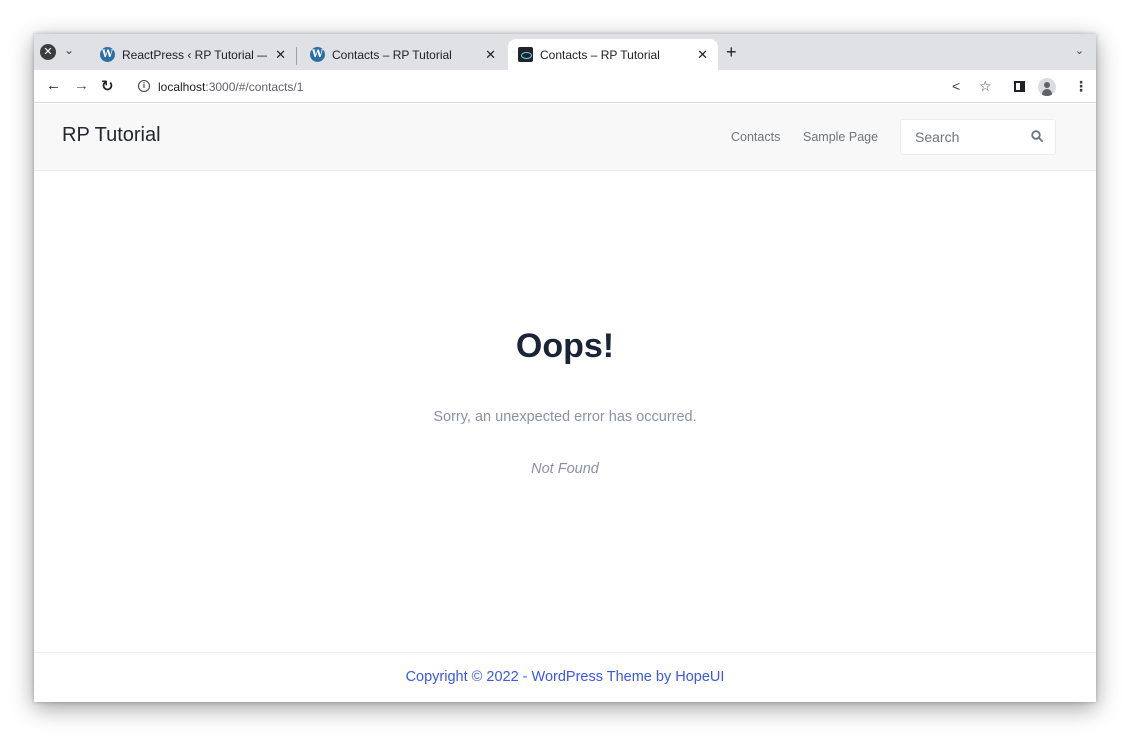 This screenshot has height=736, width=1130. What do you see at coordinates (565, 137) in the screenshot?
I see `site-header: RP Tutorial Contacts Sample Page` at bounding box center [565, 137].